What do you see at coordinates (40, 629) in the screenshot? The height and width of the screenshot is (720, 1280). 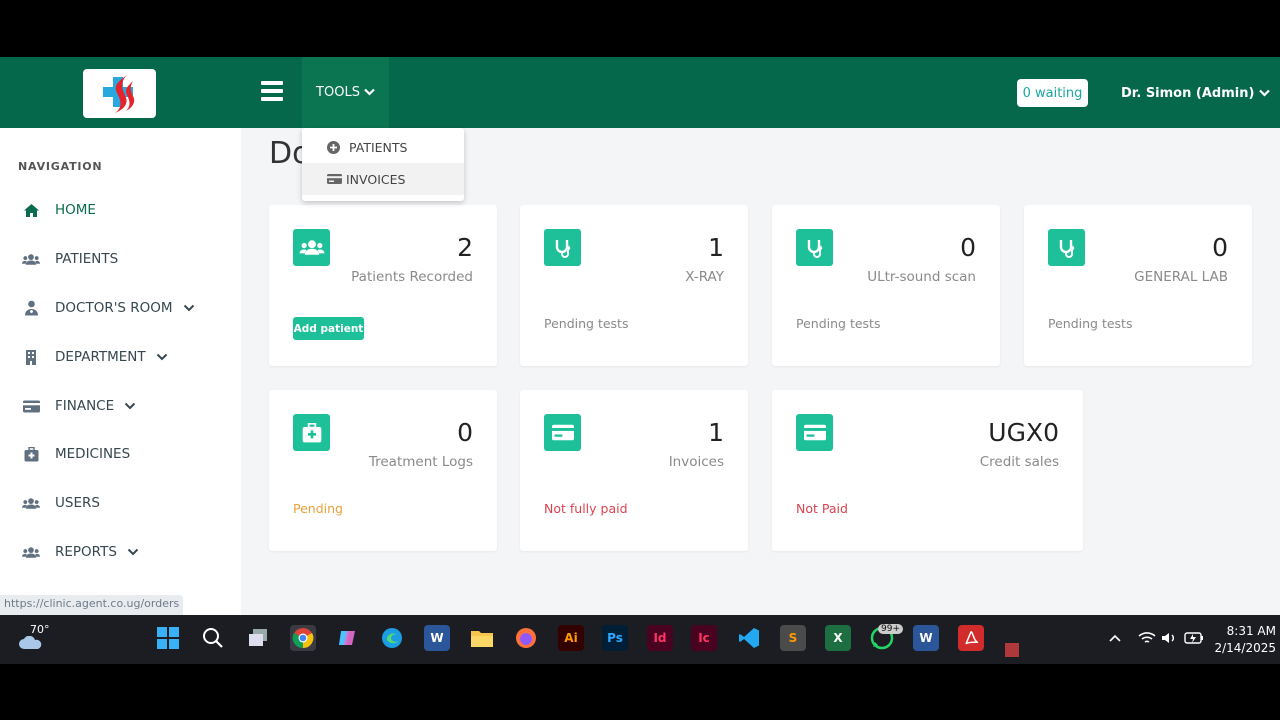 I see `weather-temp: 70°` at bounding box center [40, 629].